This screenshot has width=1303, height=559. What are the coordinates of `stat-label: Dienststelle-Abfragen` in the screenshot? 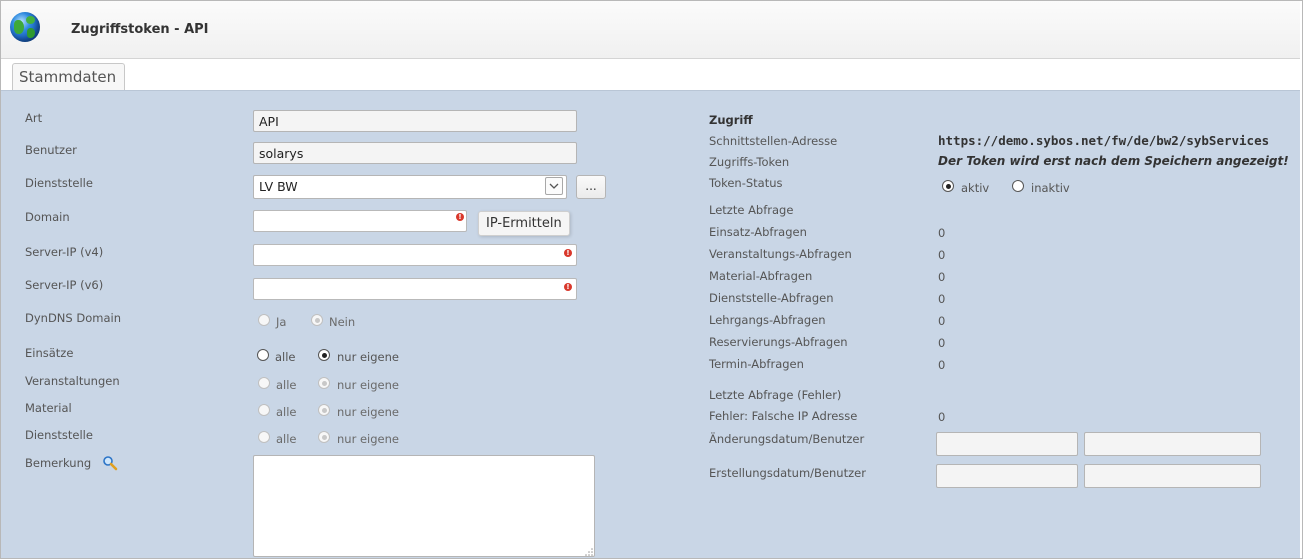 It's located at (771, 298).